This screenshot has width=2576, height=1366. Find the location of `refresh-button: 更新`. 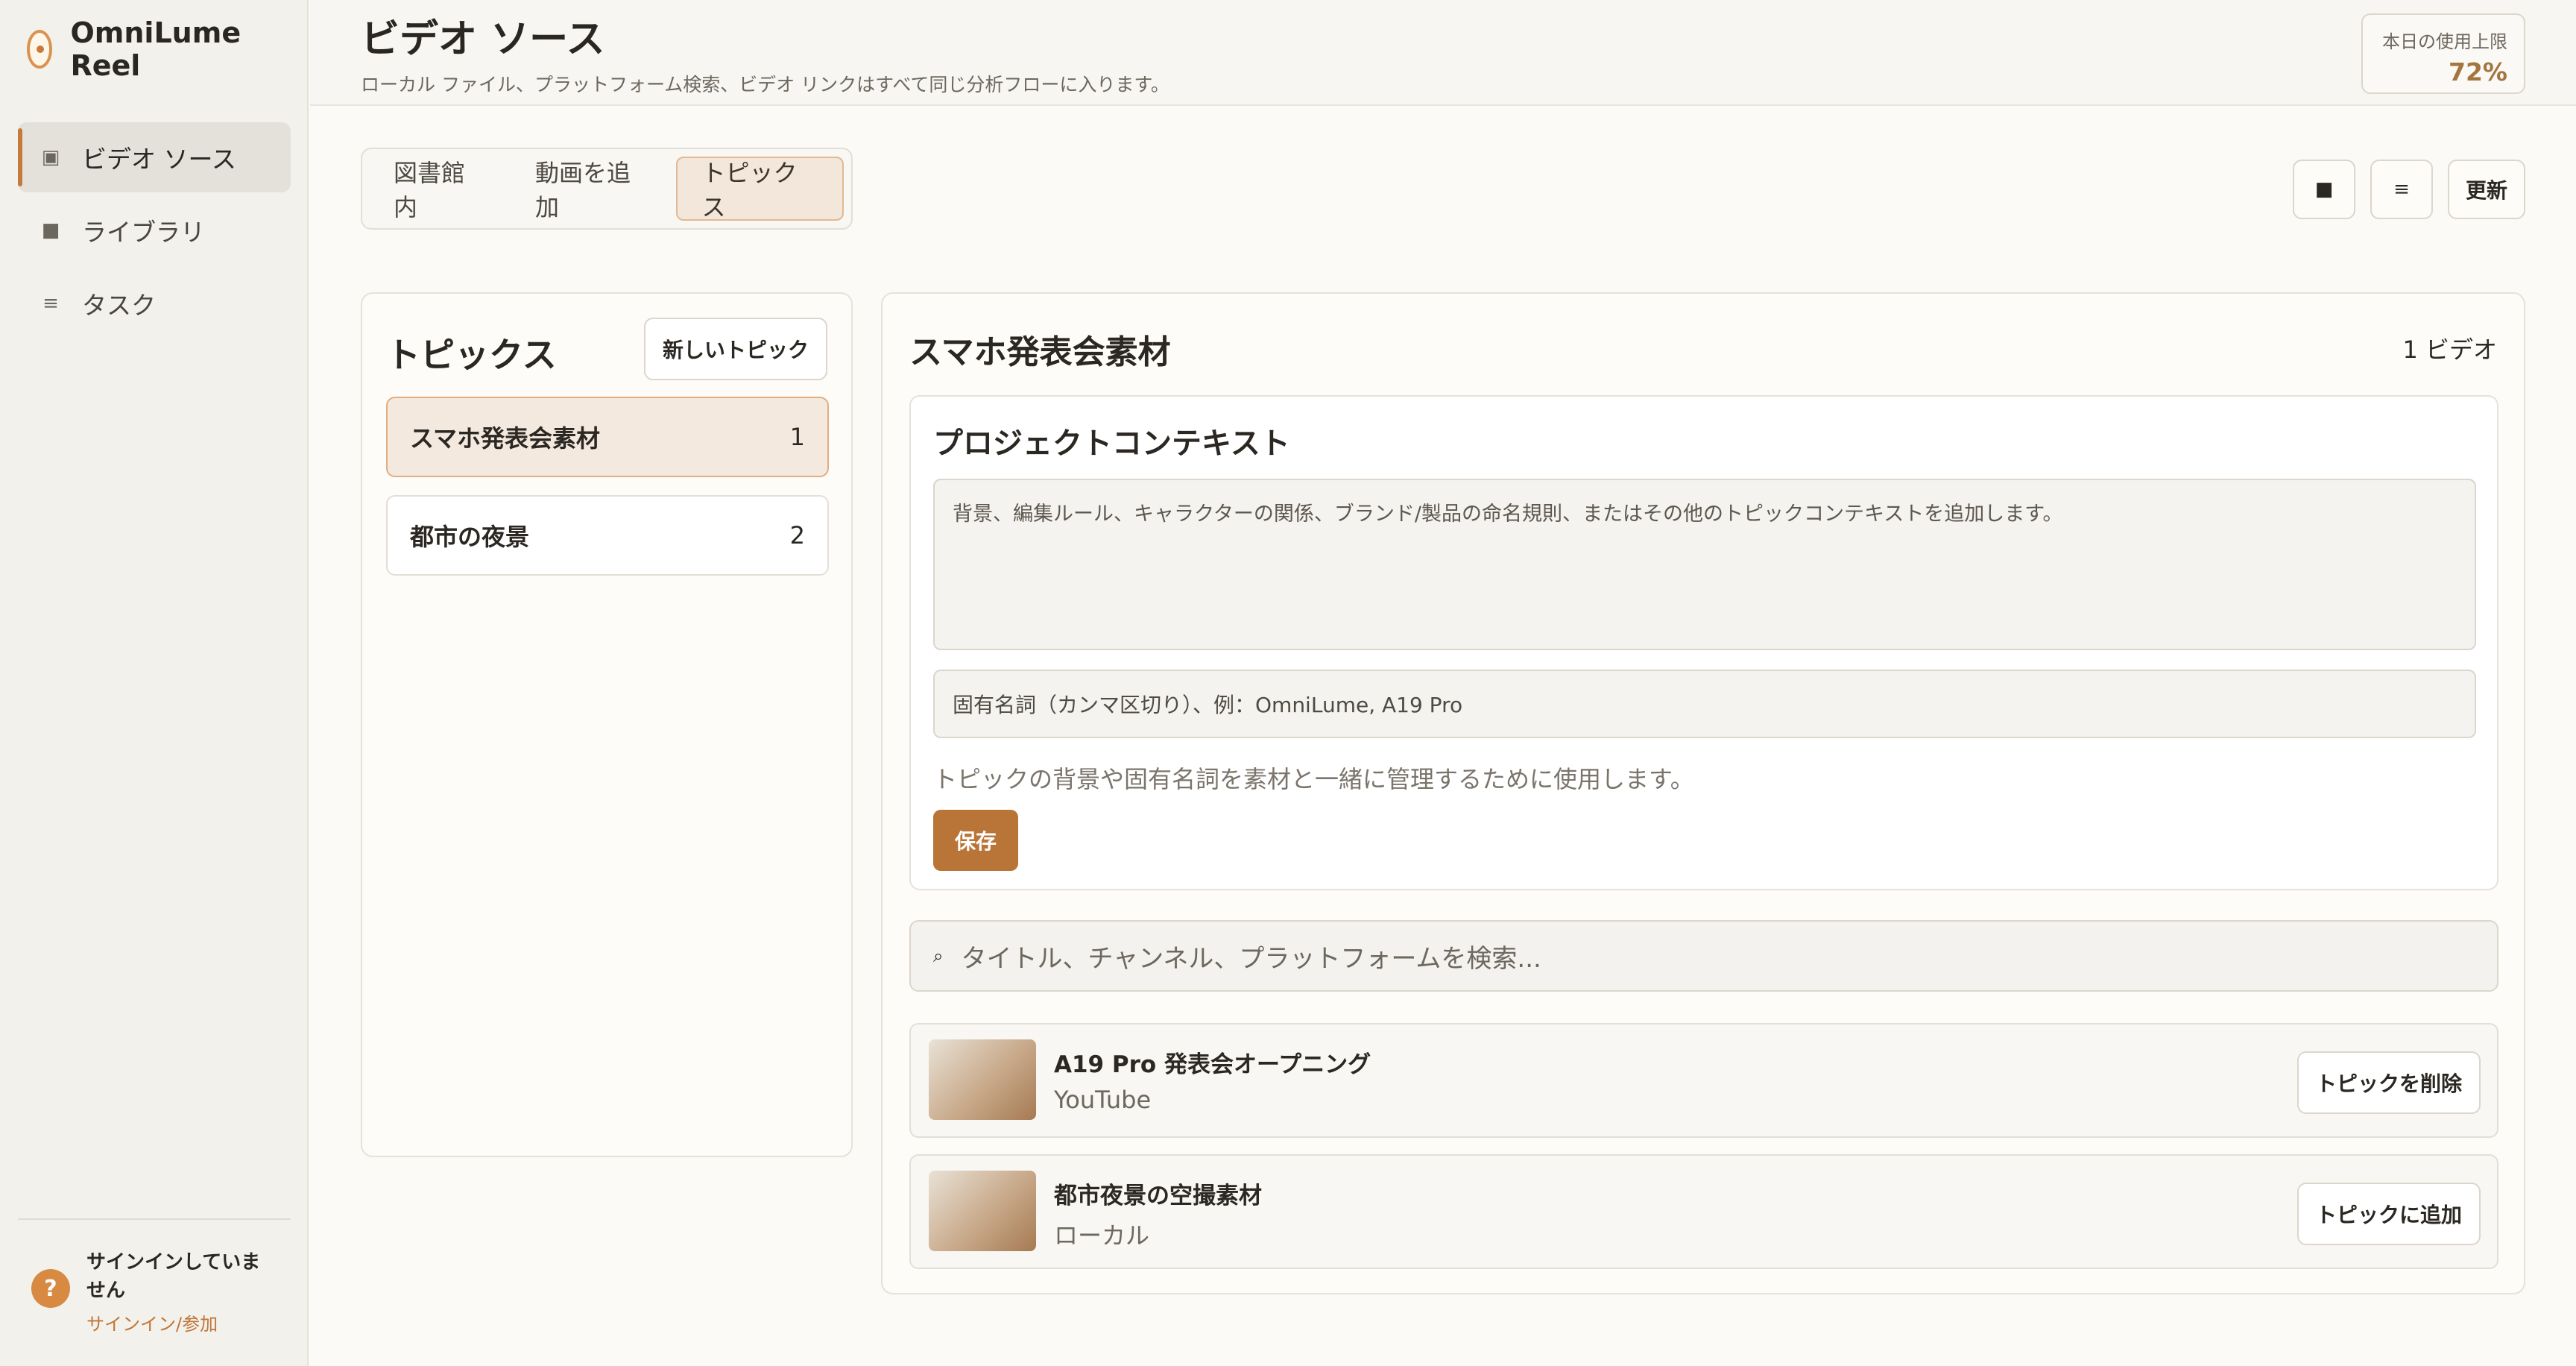

refresh-button: 更新 is located at coordinates (2486, 189).